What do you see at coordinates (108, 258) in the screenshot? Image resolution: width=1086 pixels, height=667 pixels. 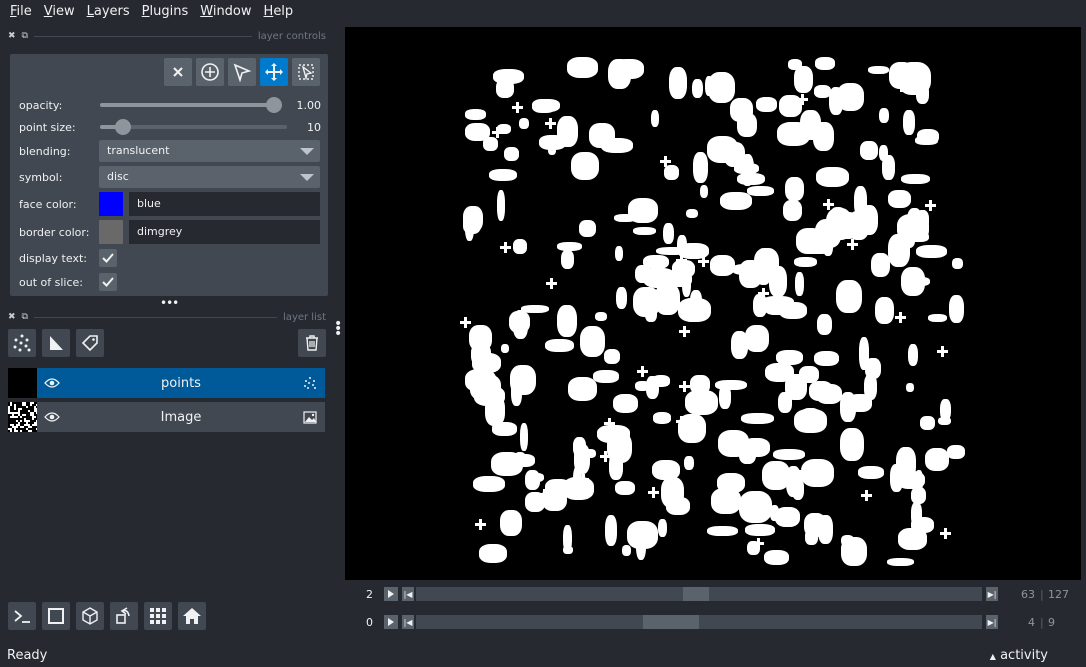 I see `display-text-checkbox` at bounding box center [108, 258].